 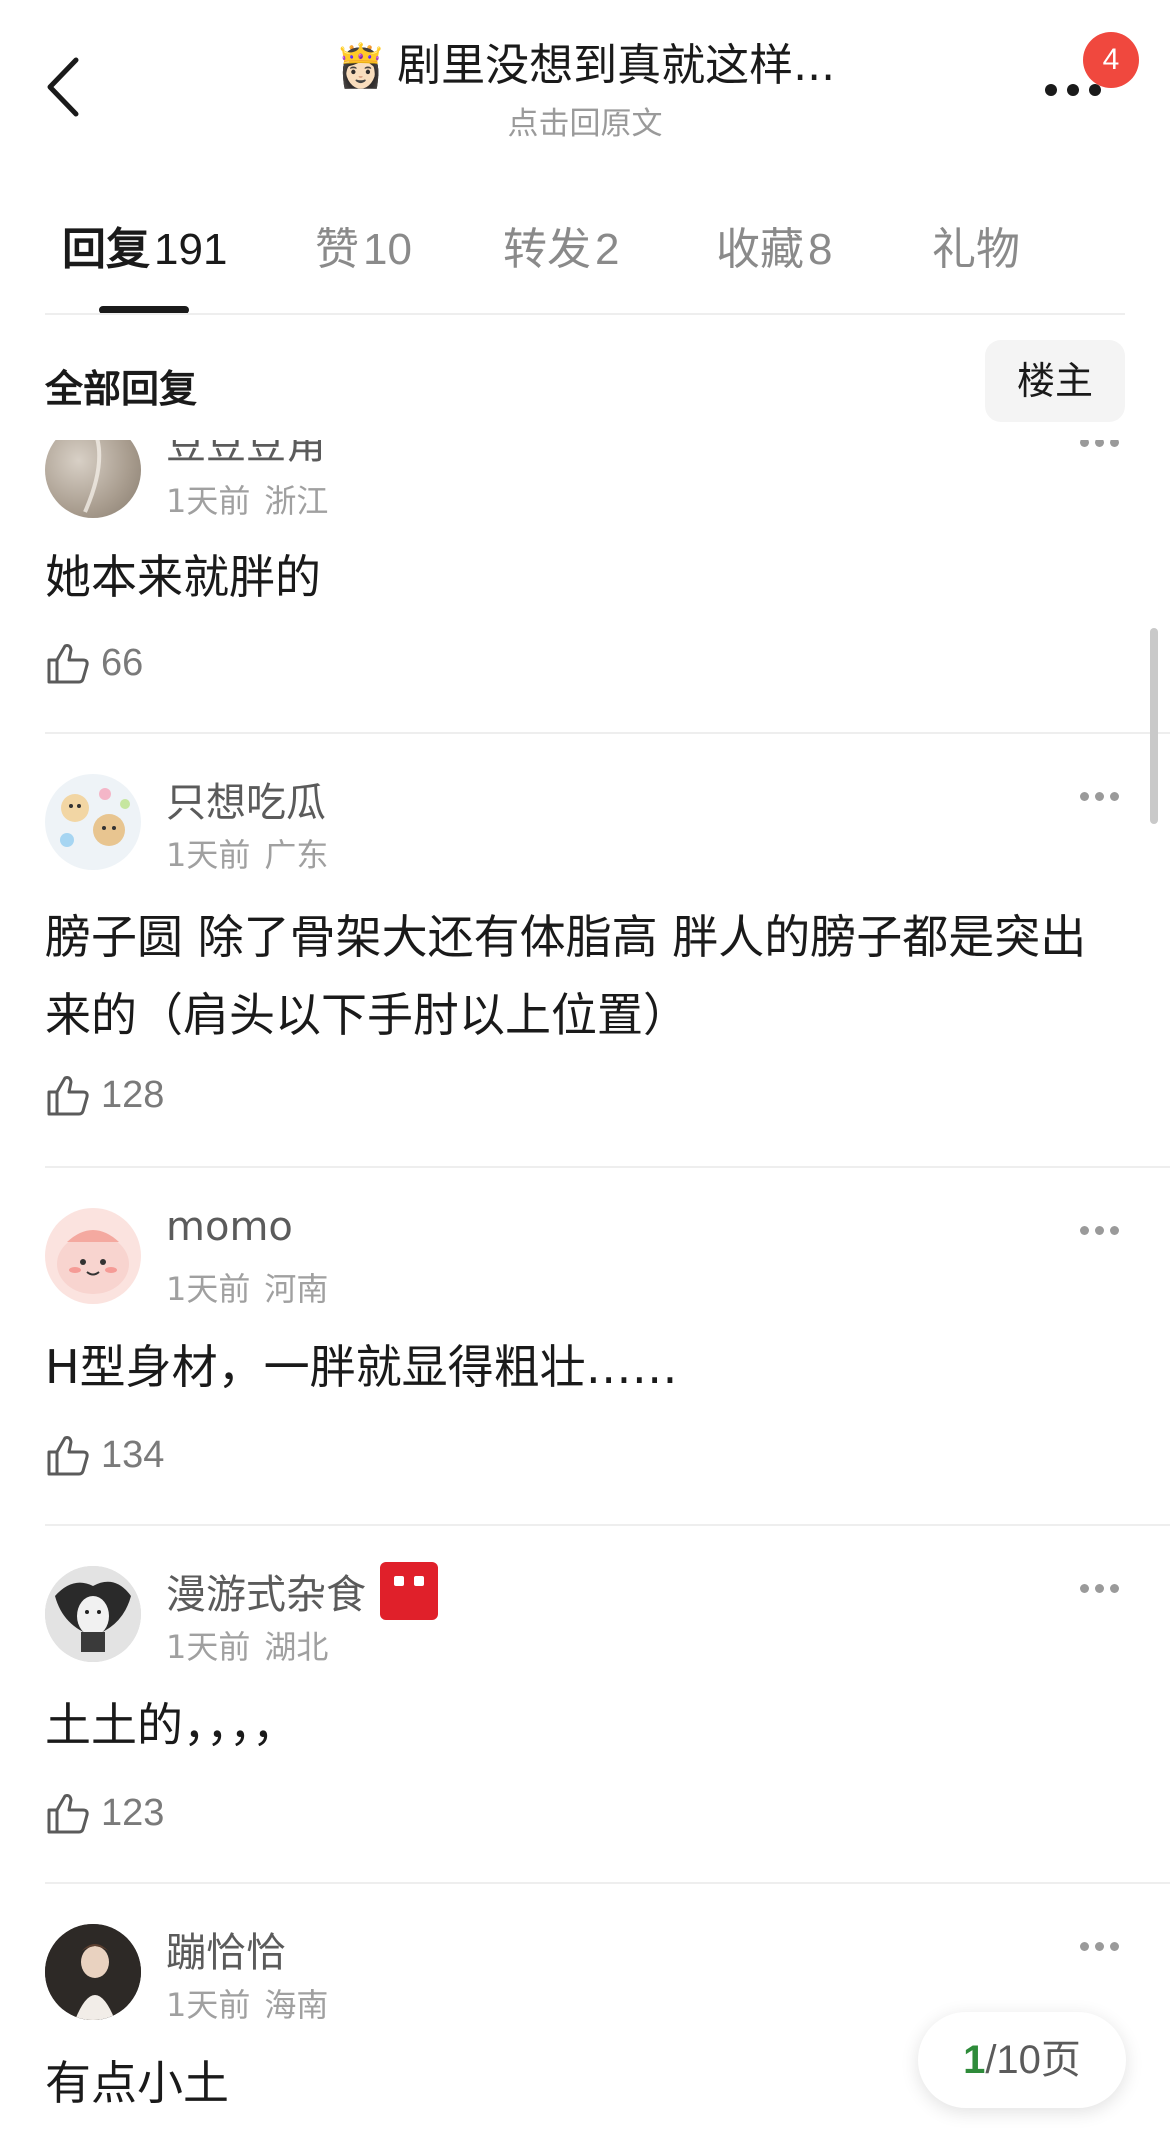 I want to click on tab-gifts: 礼物, so click(x=978, y=250).